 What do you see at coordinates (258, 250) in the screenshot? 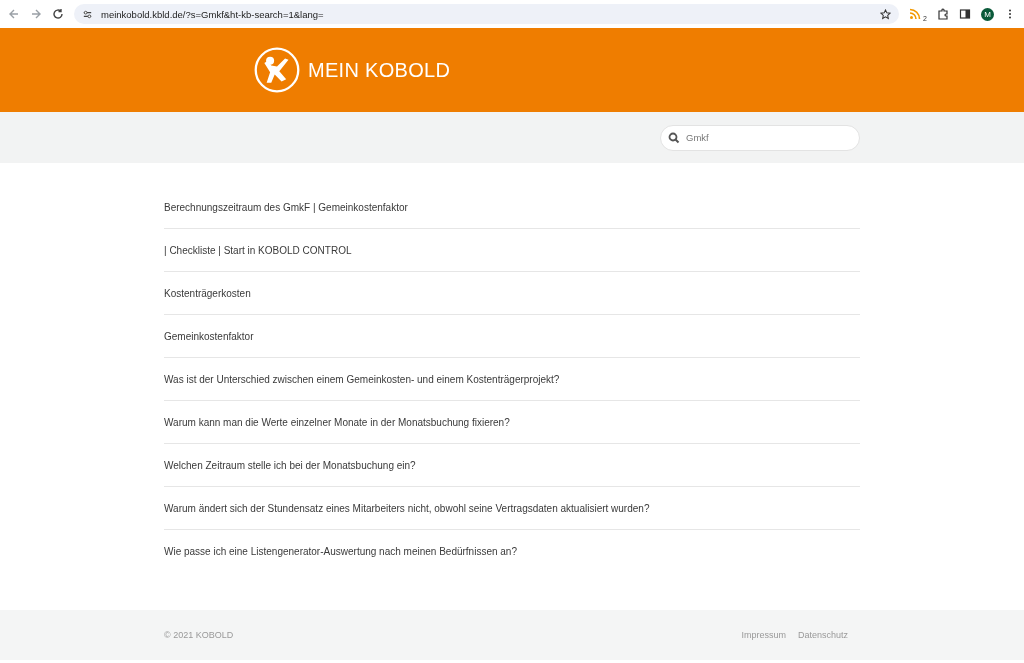
I see `result-link: | Checkliste | Start in KOBOLD CONTROL` at bounding box center [258, 250].